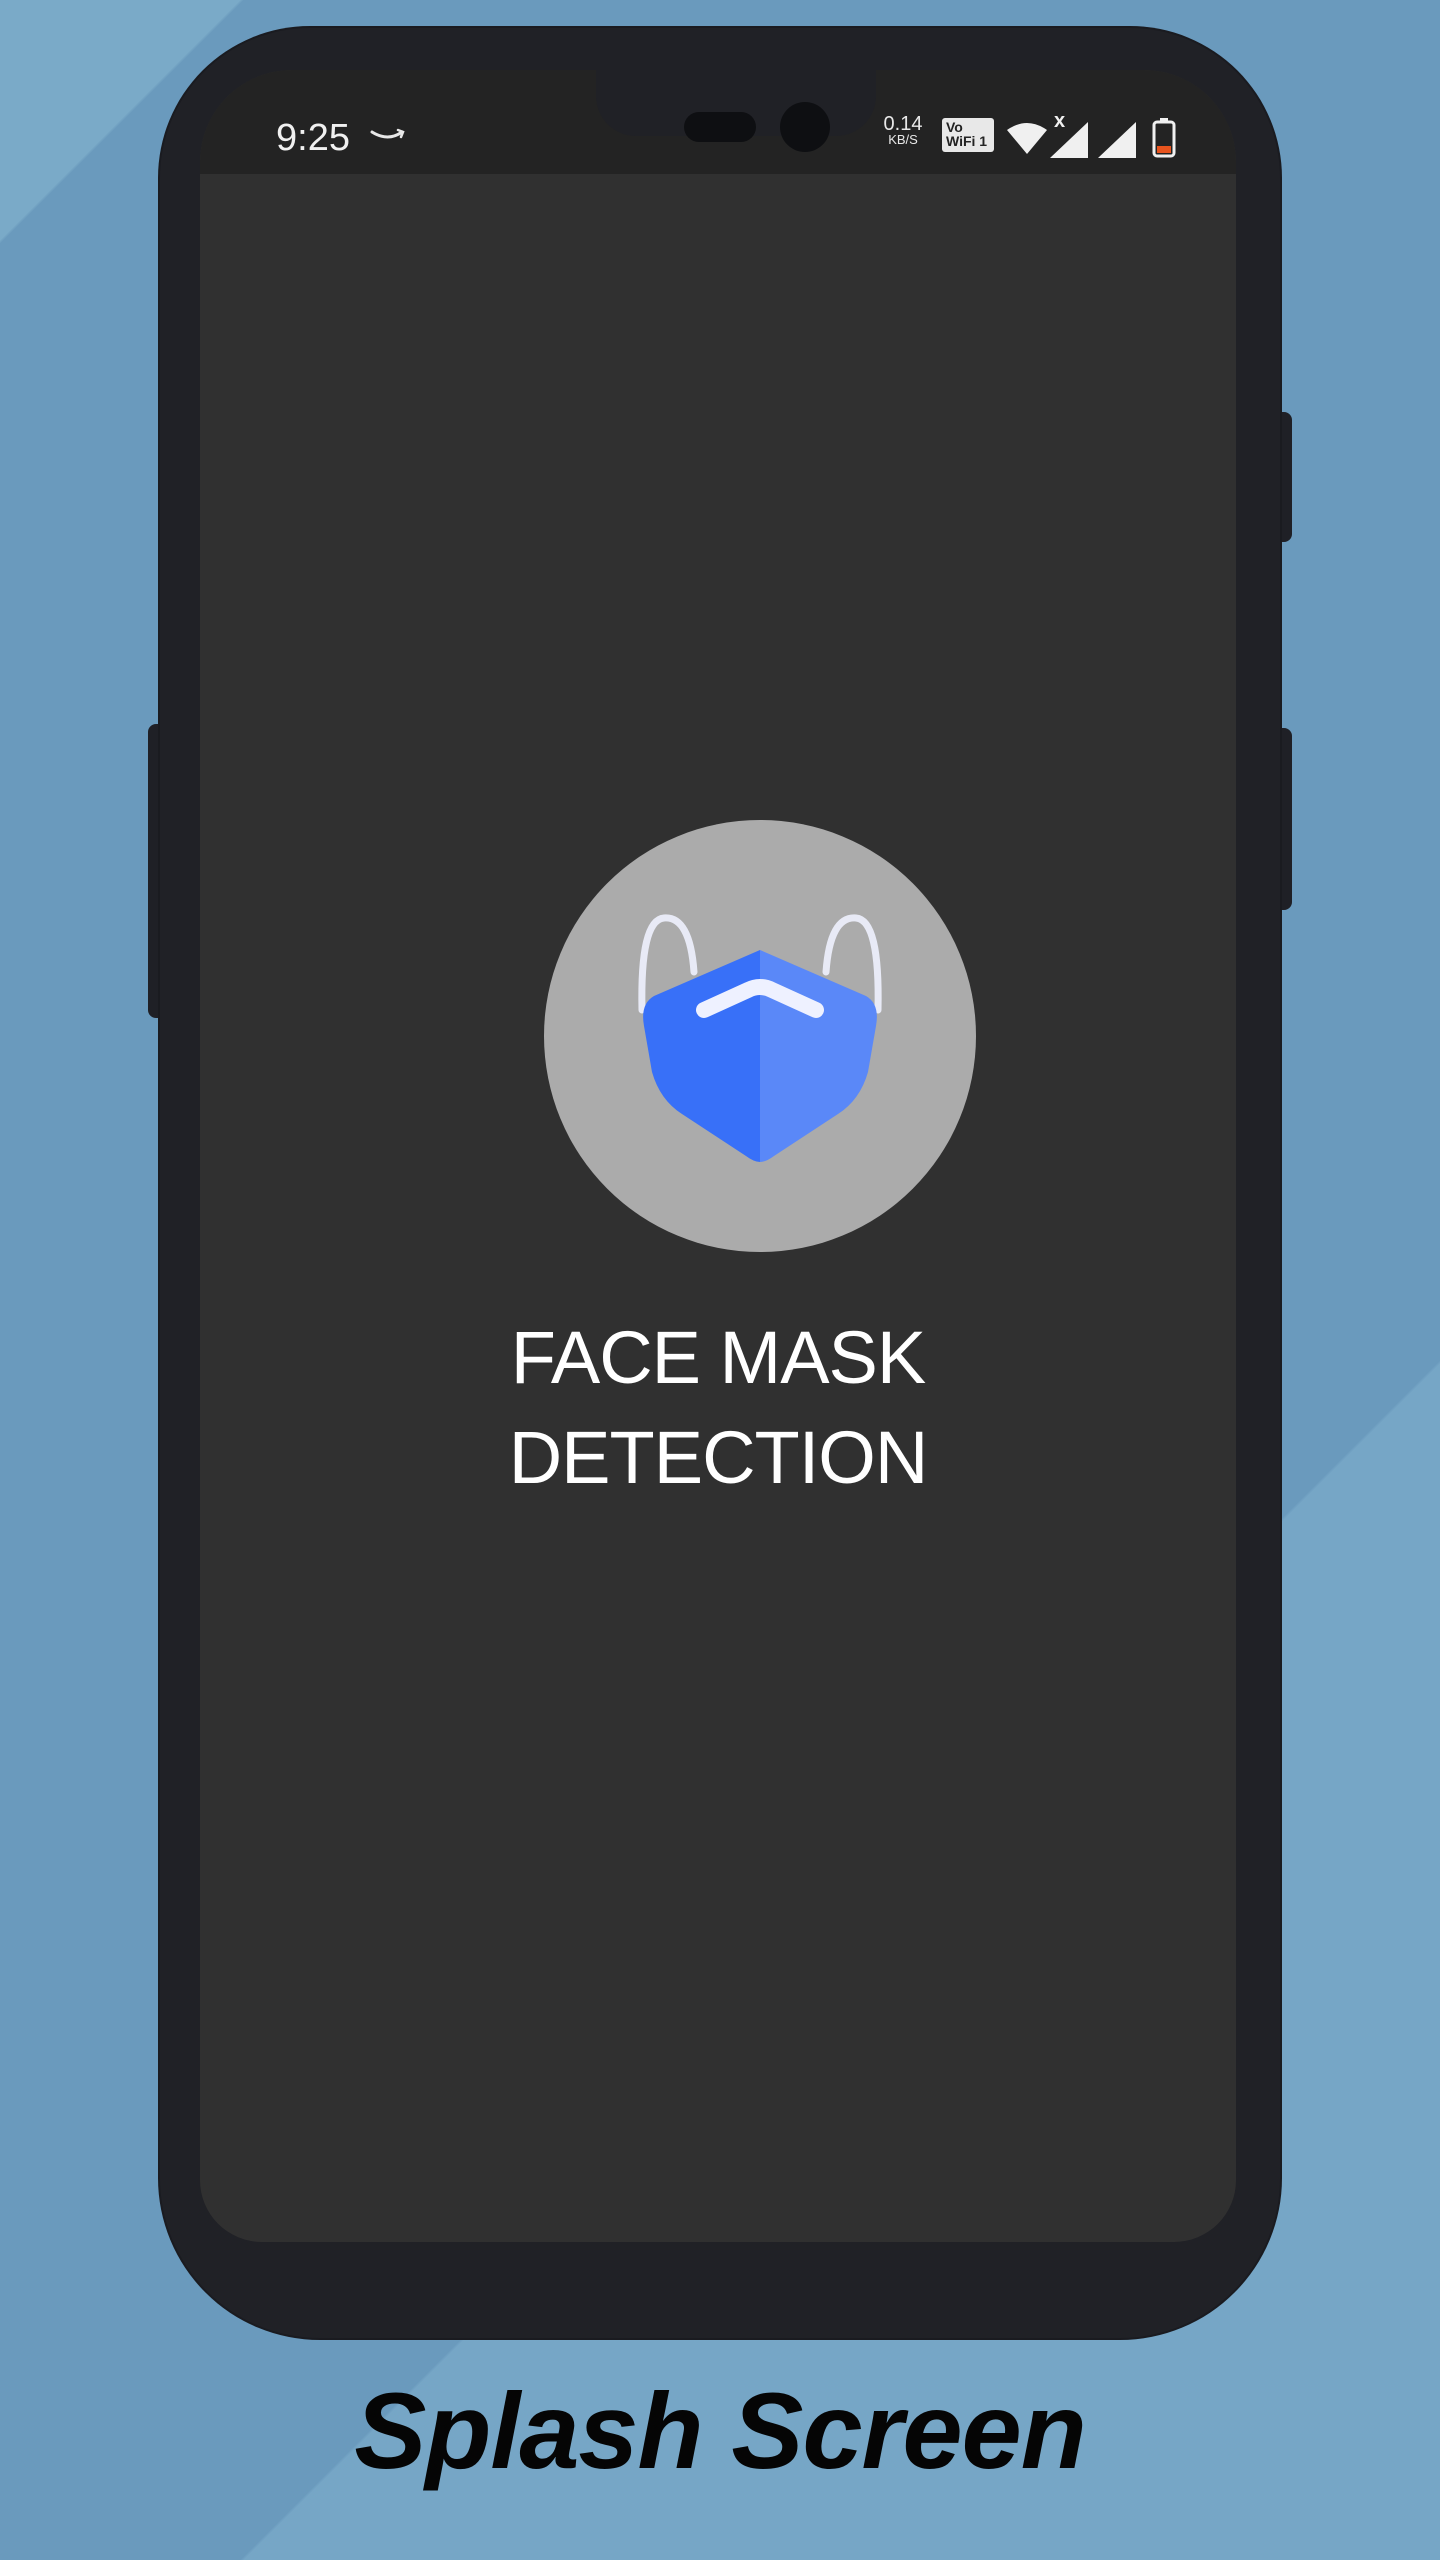 The image size is (1440, 2560). I want to click on app-logo, so click(760, 1036).